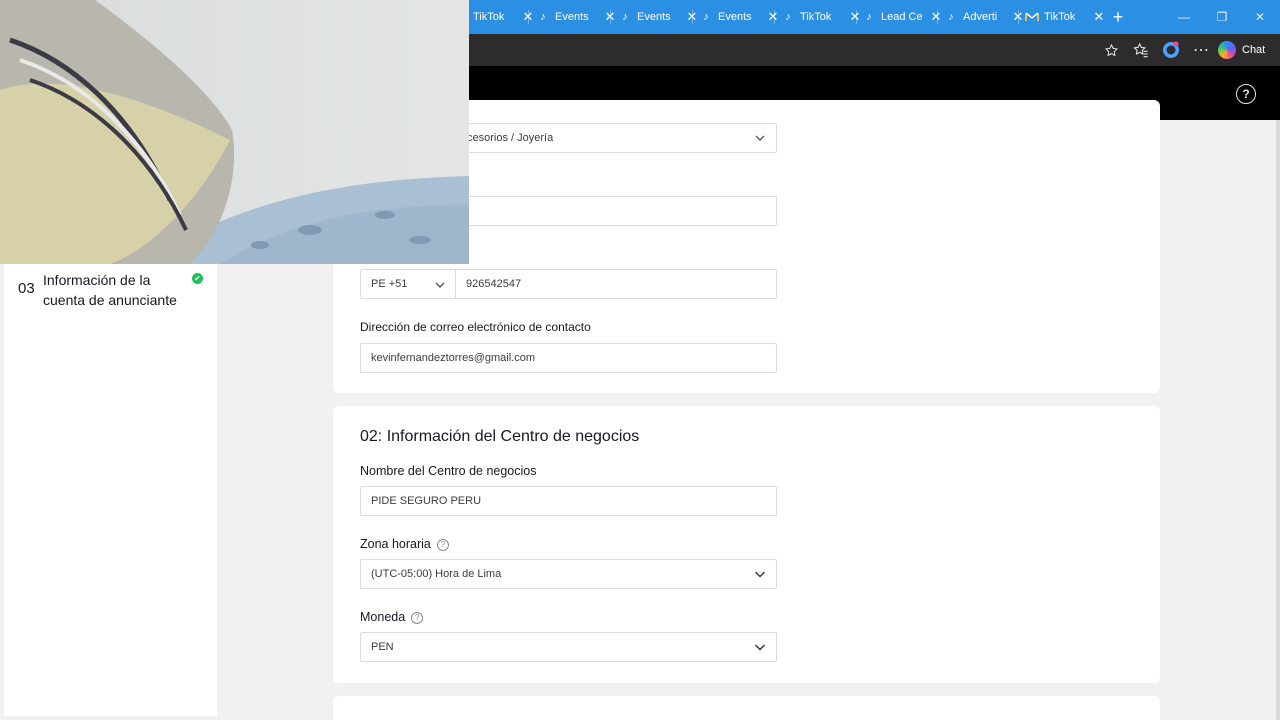 The height and width of the screenshot is (720, 1280). What do you see at coordinates (568, 647) in the screenshot?
I see `currency-select: PEN` at bounding box center [568, 647].